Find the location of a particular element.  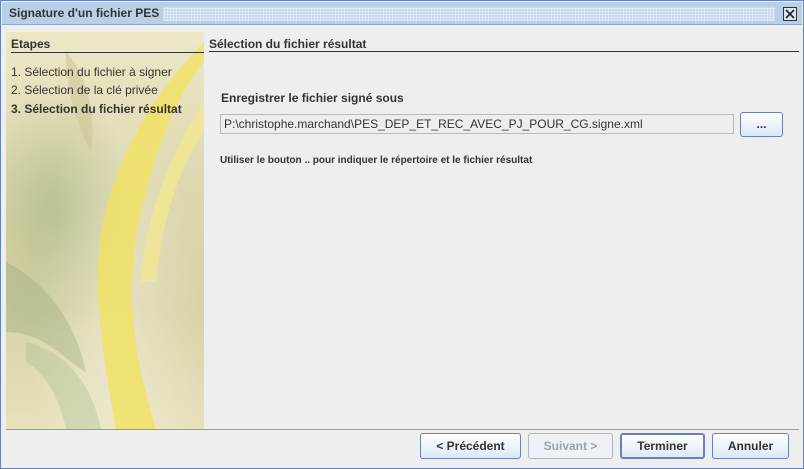

steps-header: Etapes is located at coordinates (31, 44).